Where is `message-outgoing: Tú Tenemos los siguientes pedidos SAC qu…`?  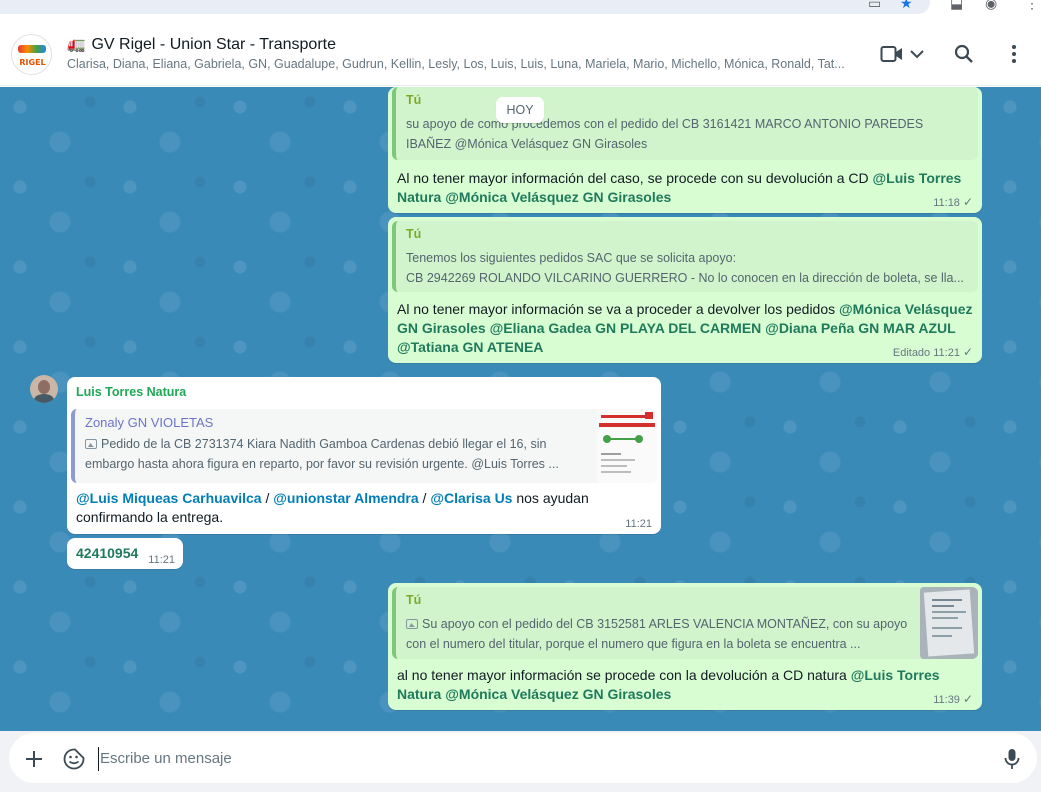 message-outgoing: Tú Tenemos los siguientes pedidos SAC qu… is located at coordinates (685, 290).